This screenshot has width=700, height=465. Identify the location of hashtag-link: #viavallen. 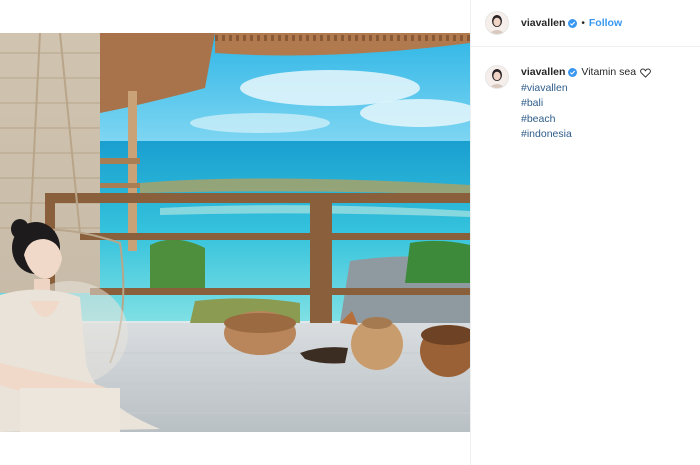
(586, 89).